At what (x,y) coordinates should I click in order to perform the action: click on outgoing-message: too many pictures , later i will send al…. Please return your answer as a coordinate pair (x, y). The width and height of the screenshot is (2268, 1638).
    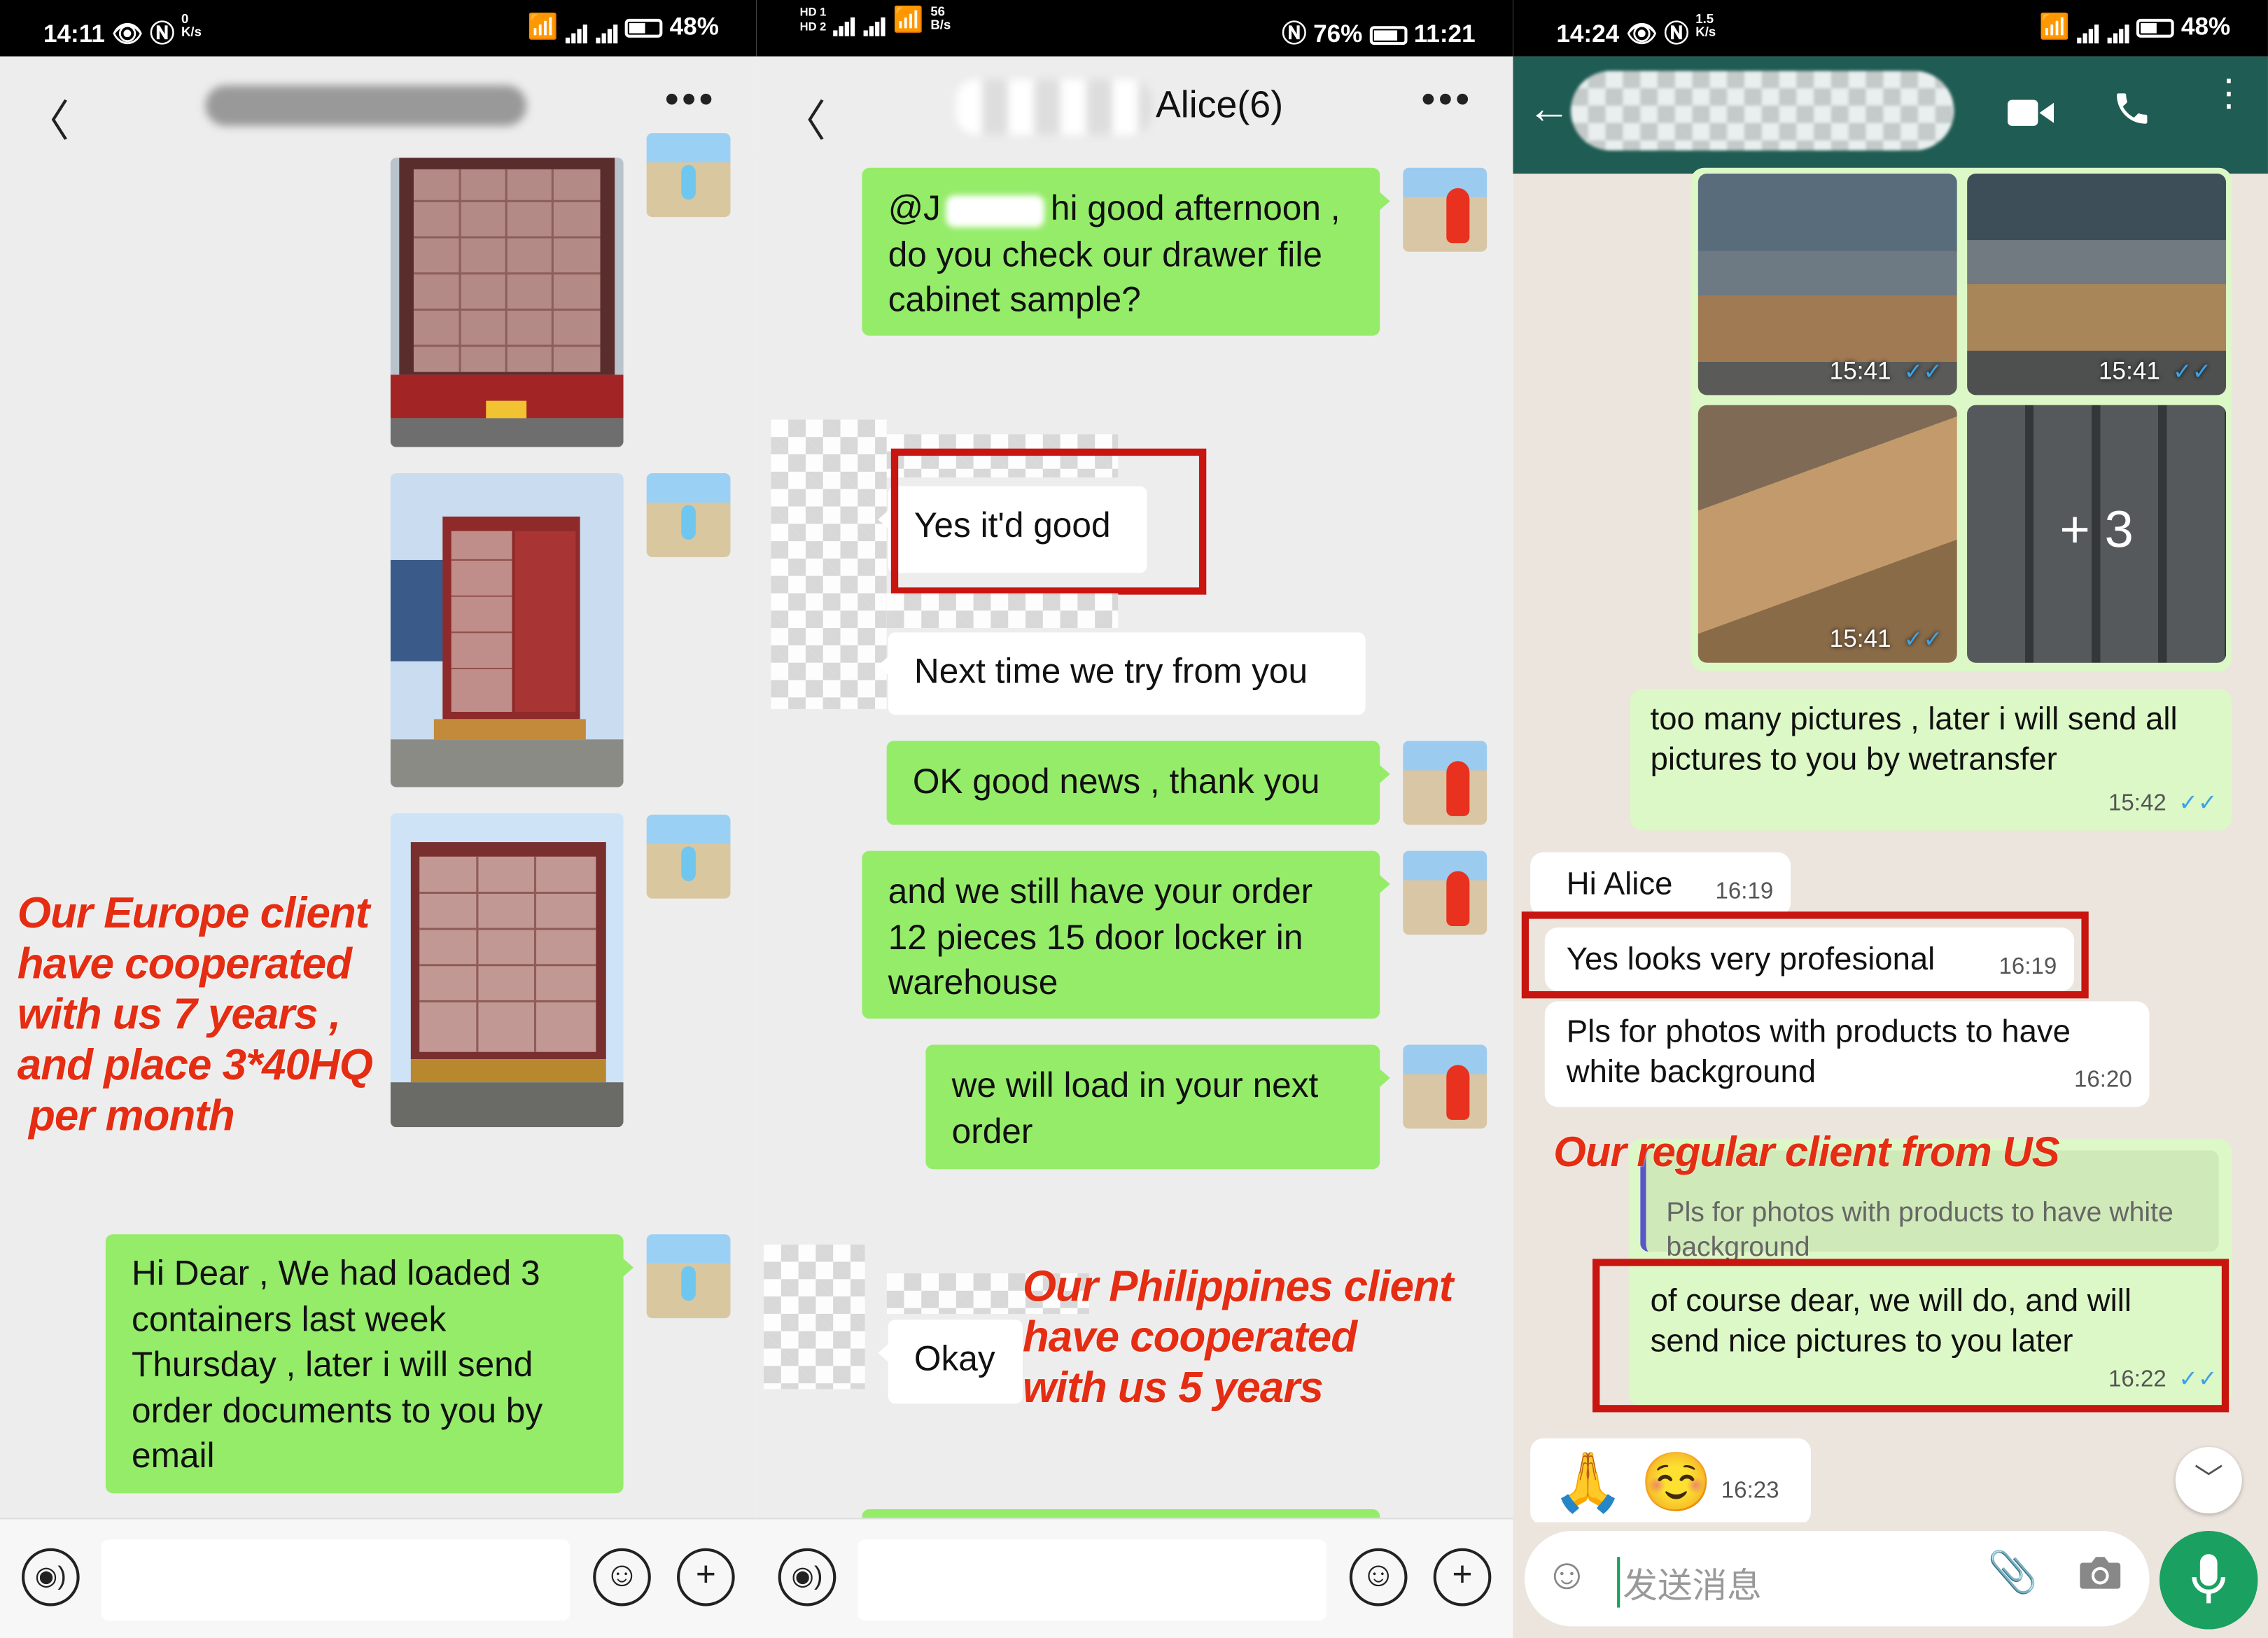
    Looking at the image, I should click on (1931, 759).